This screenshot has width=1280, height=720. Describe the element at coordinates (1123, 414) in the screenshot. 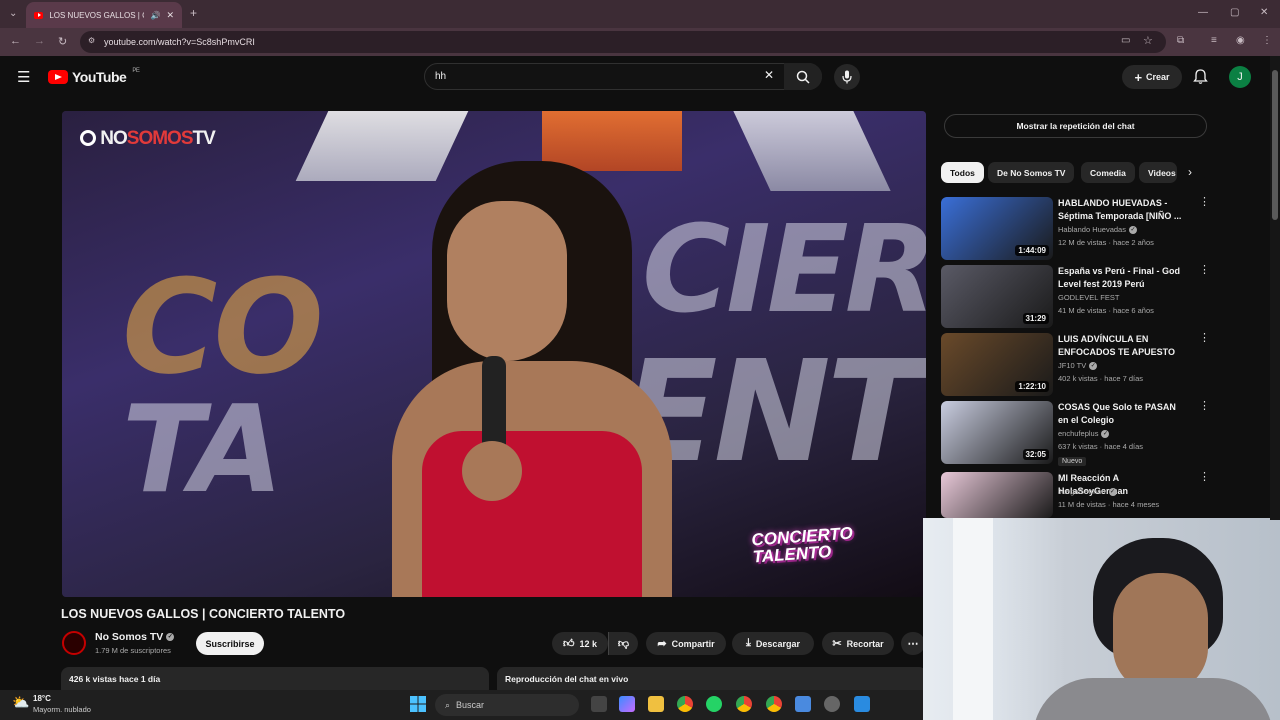

I see `recommended-video-title: COSAS Que Solo te PASAN en el Colegio` at that location.